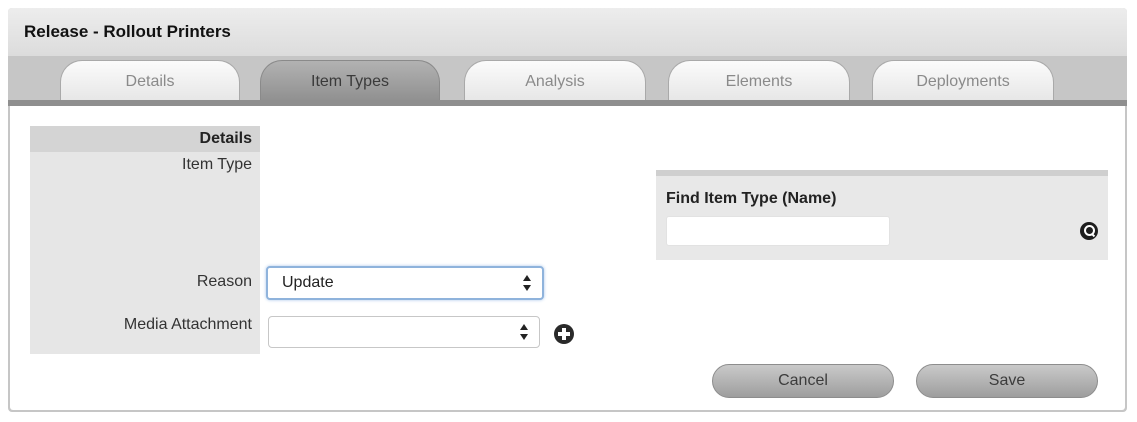 The height and width of the screenshot is (422, 1137). I want to click on tab-elements: Elements, so click(759, 81).